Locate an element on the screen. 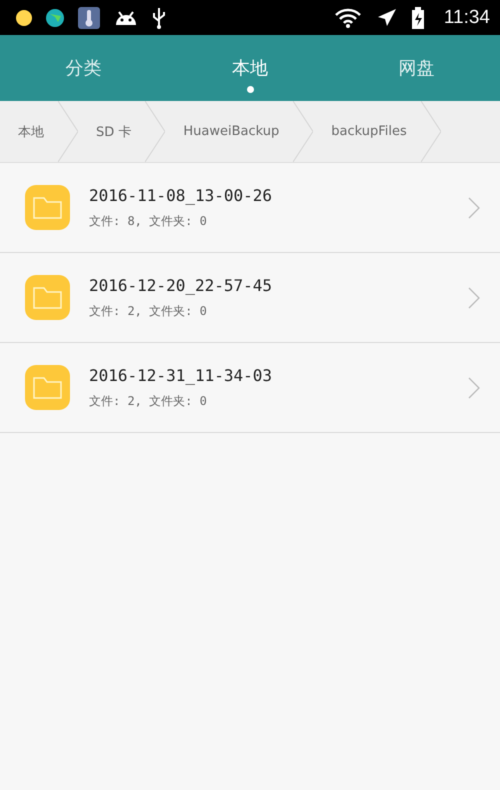 The height and width of the screenshot is (790, 500). wifi-icon is located at coordinates (348, 17).